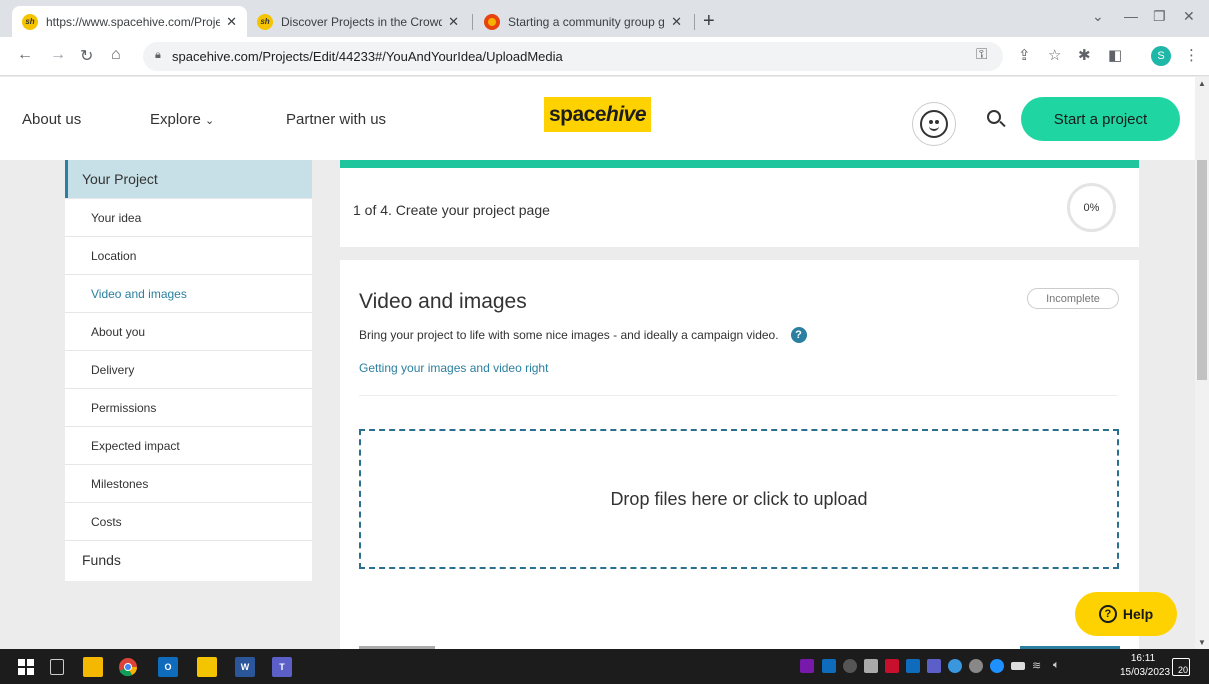 Image resolution: width=1209 pixels, height=684 pixels. Describe the element at coordinates (168, 667) in the screenshot. I see `outlook-icon: O` at that location.